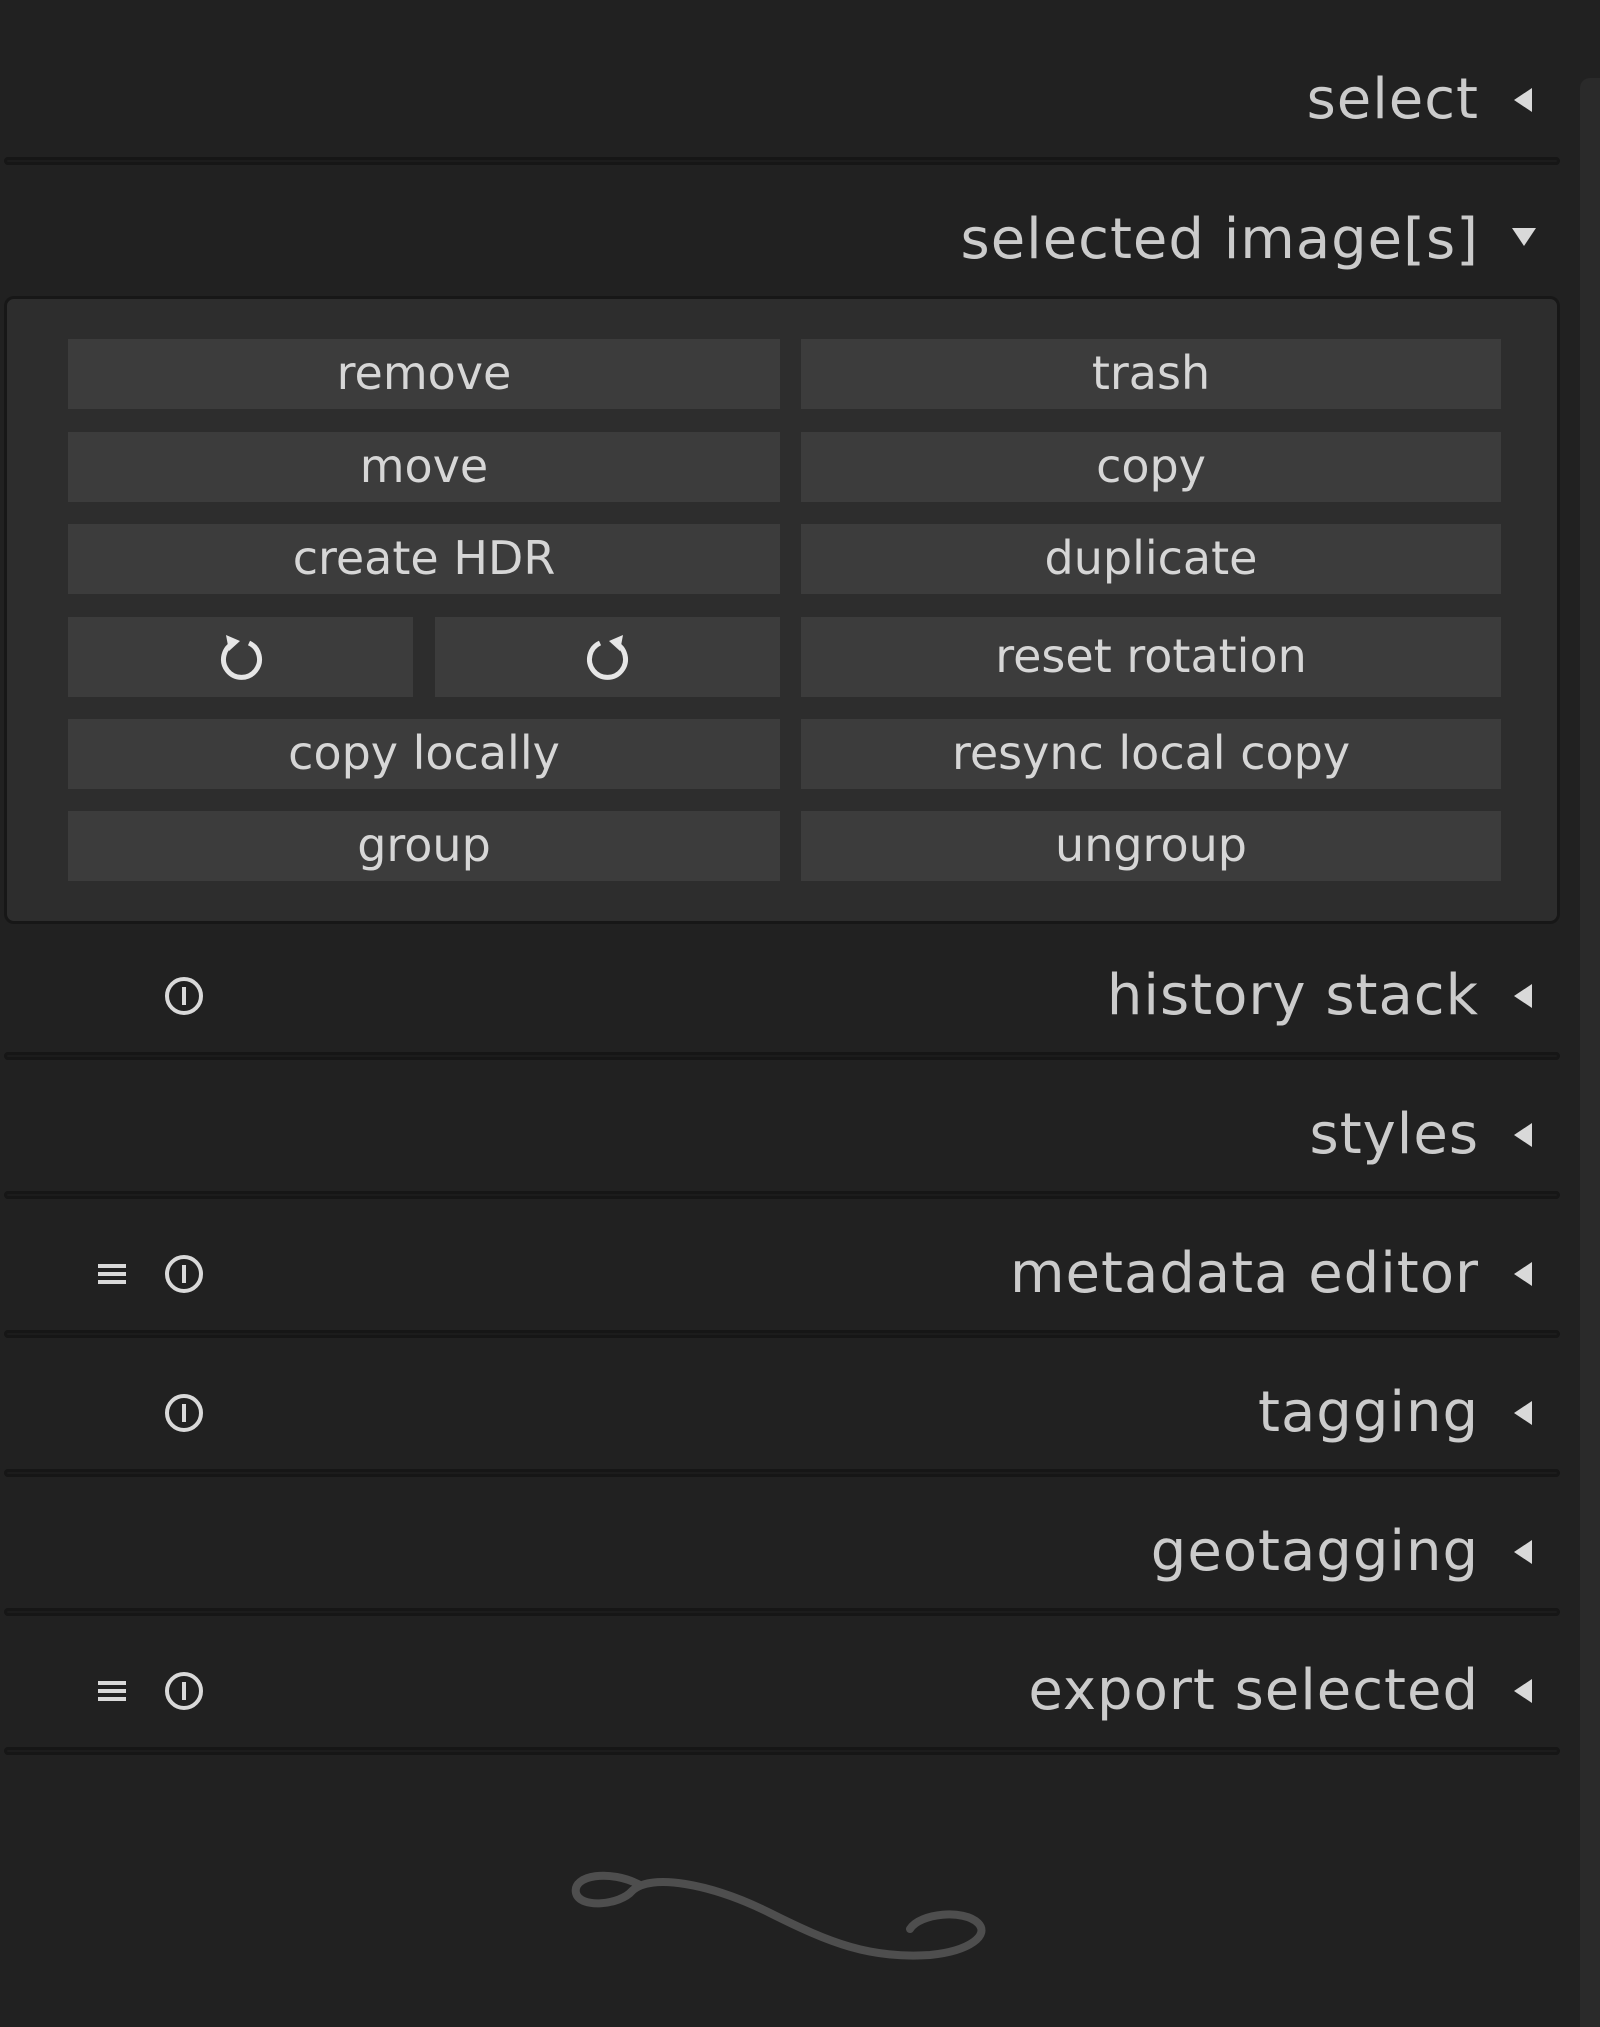  Describe the element at coordinates (1219, 239) in the screenshot. I see `module-label-selected-images: selected image[s]` at that location.